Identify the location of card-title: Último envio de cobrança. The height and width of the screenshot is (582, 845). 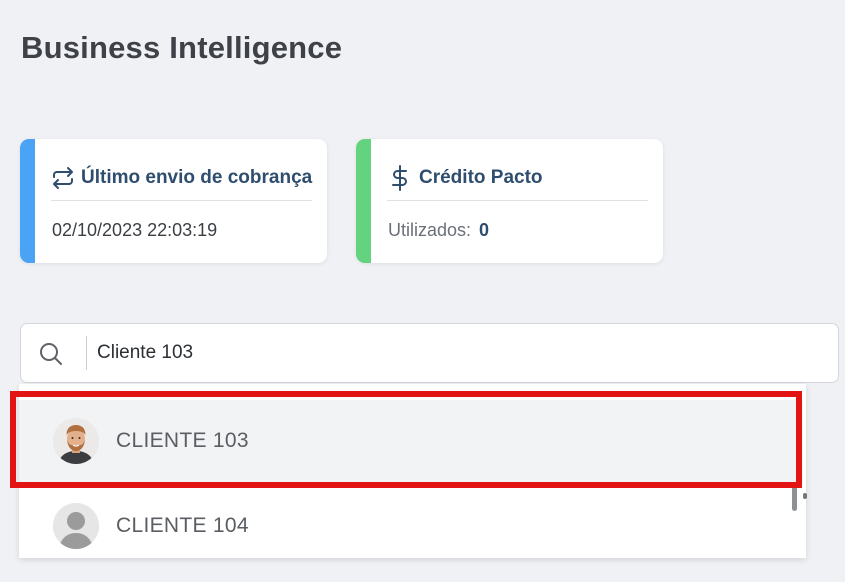
(197, 177).